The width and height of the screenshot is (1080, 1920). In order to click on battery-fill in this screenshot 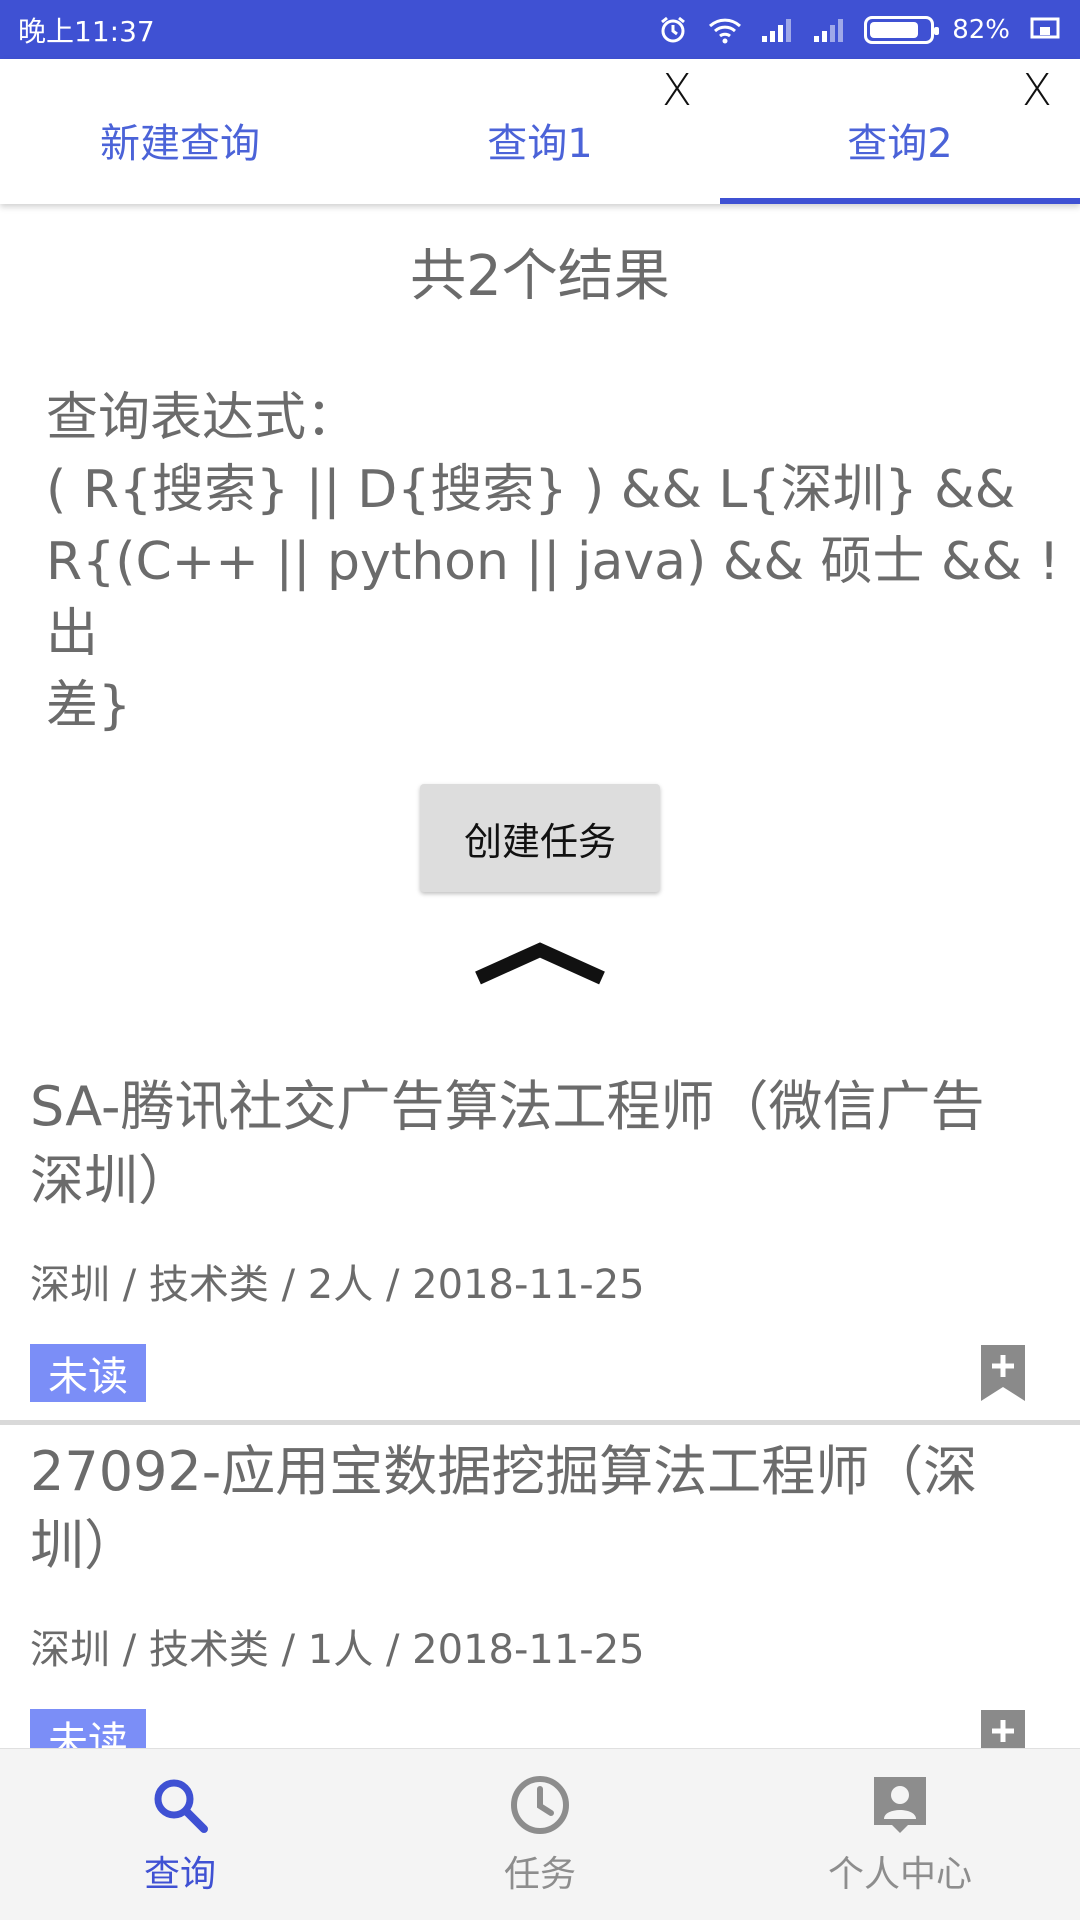, I will do `click(894, 29)`.